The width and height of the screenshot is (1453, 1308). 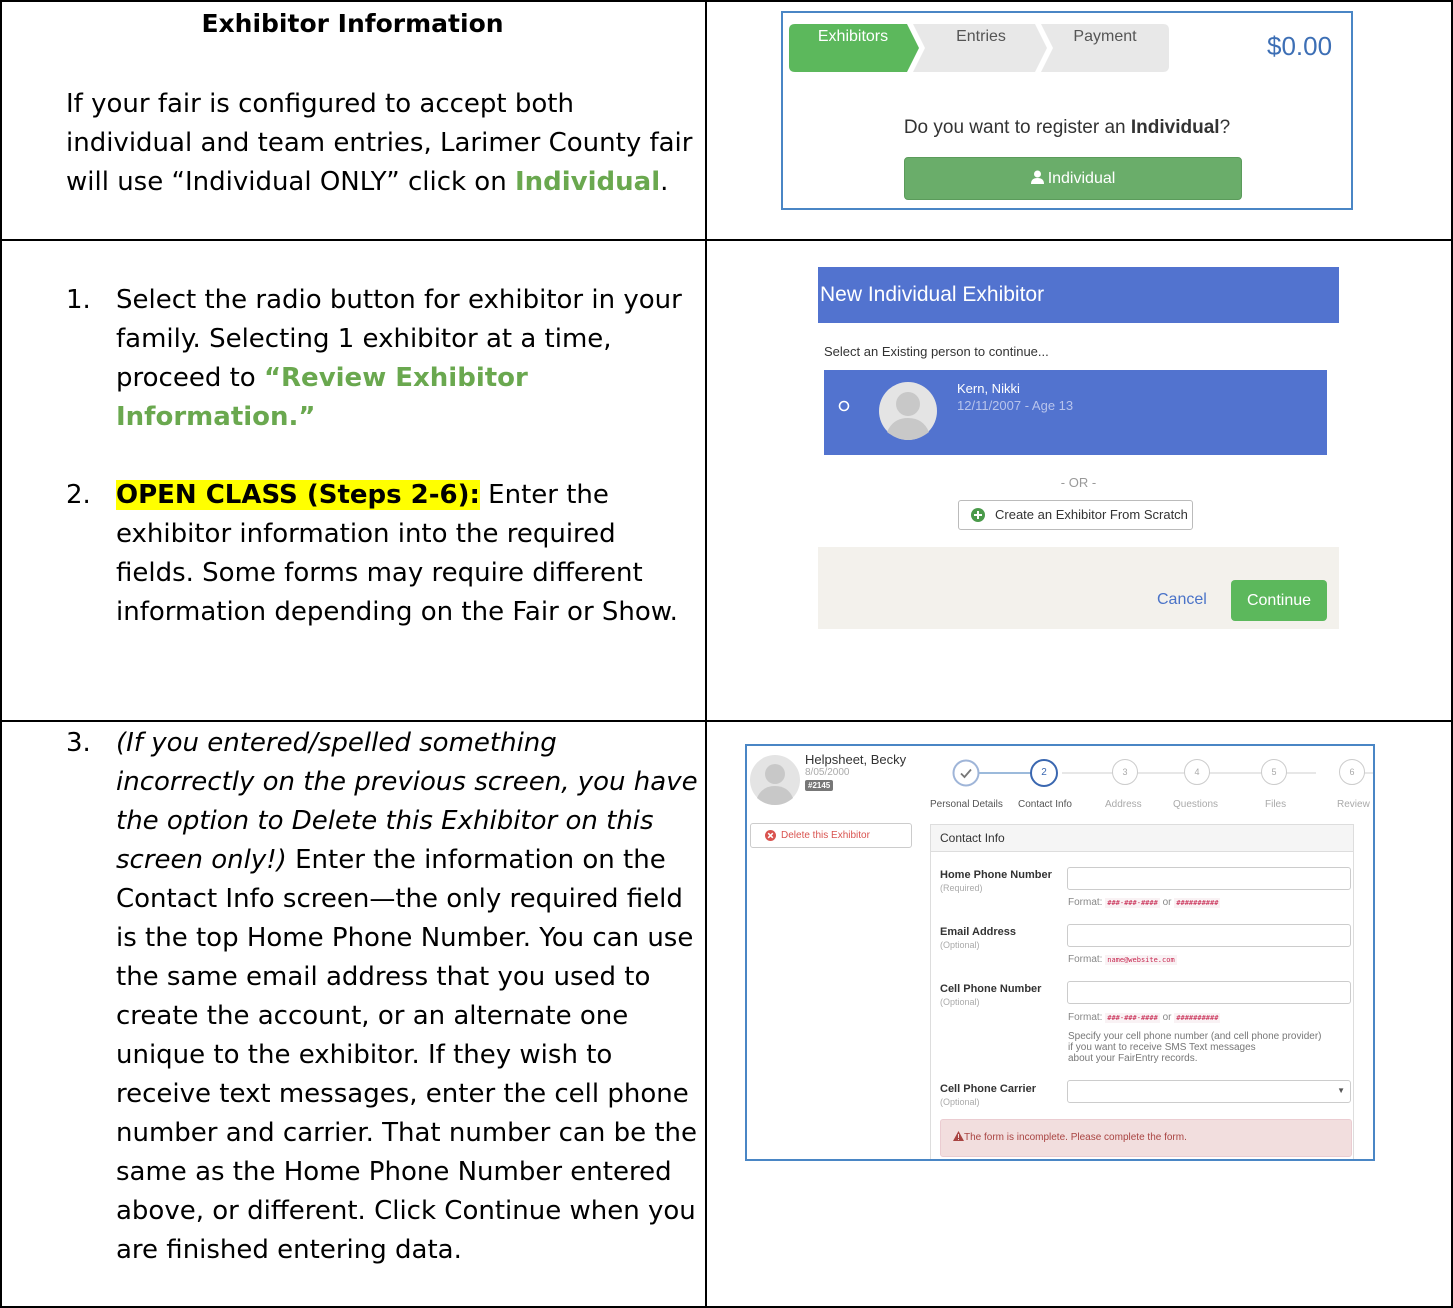 I want to click on email-format: Format: name@website.com, so click(x=1122, y=959).